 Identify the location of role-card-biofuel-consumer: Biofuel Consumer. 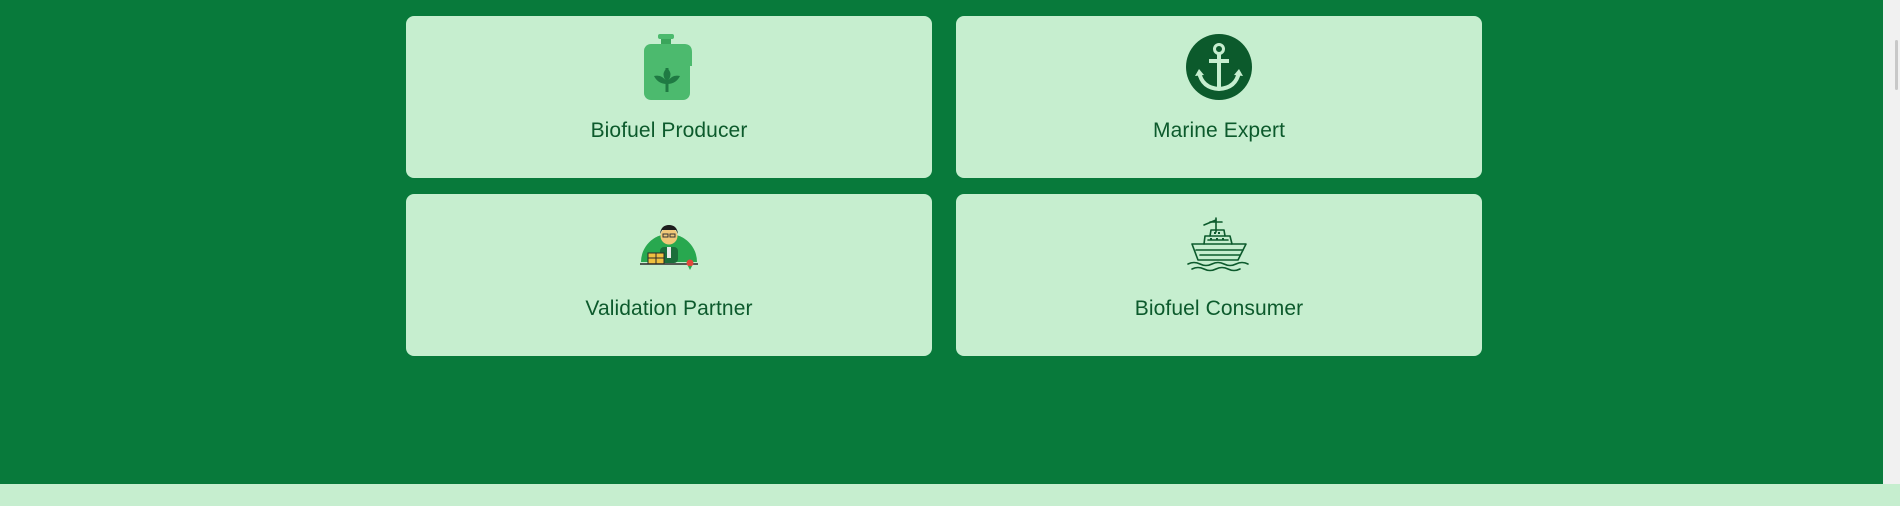
(1219, 275).